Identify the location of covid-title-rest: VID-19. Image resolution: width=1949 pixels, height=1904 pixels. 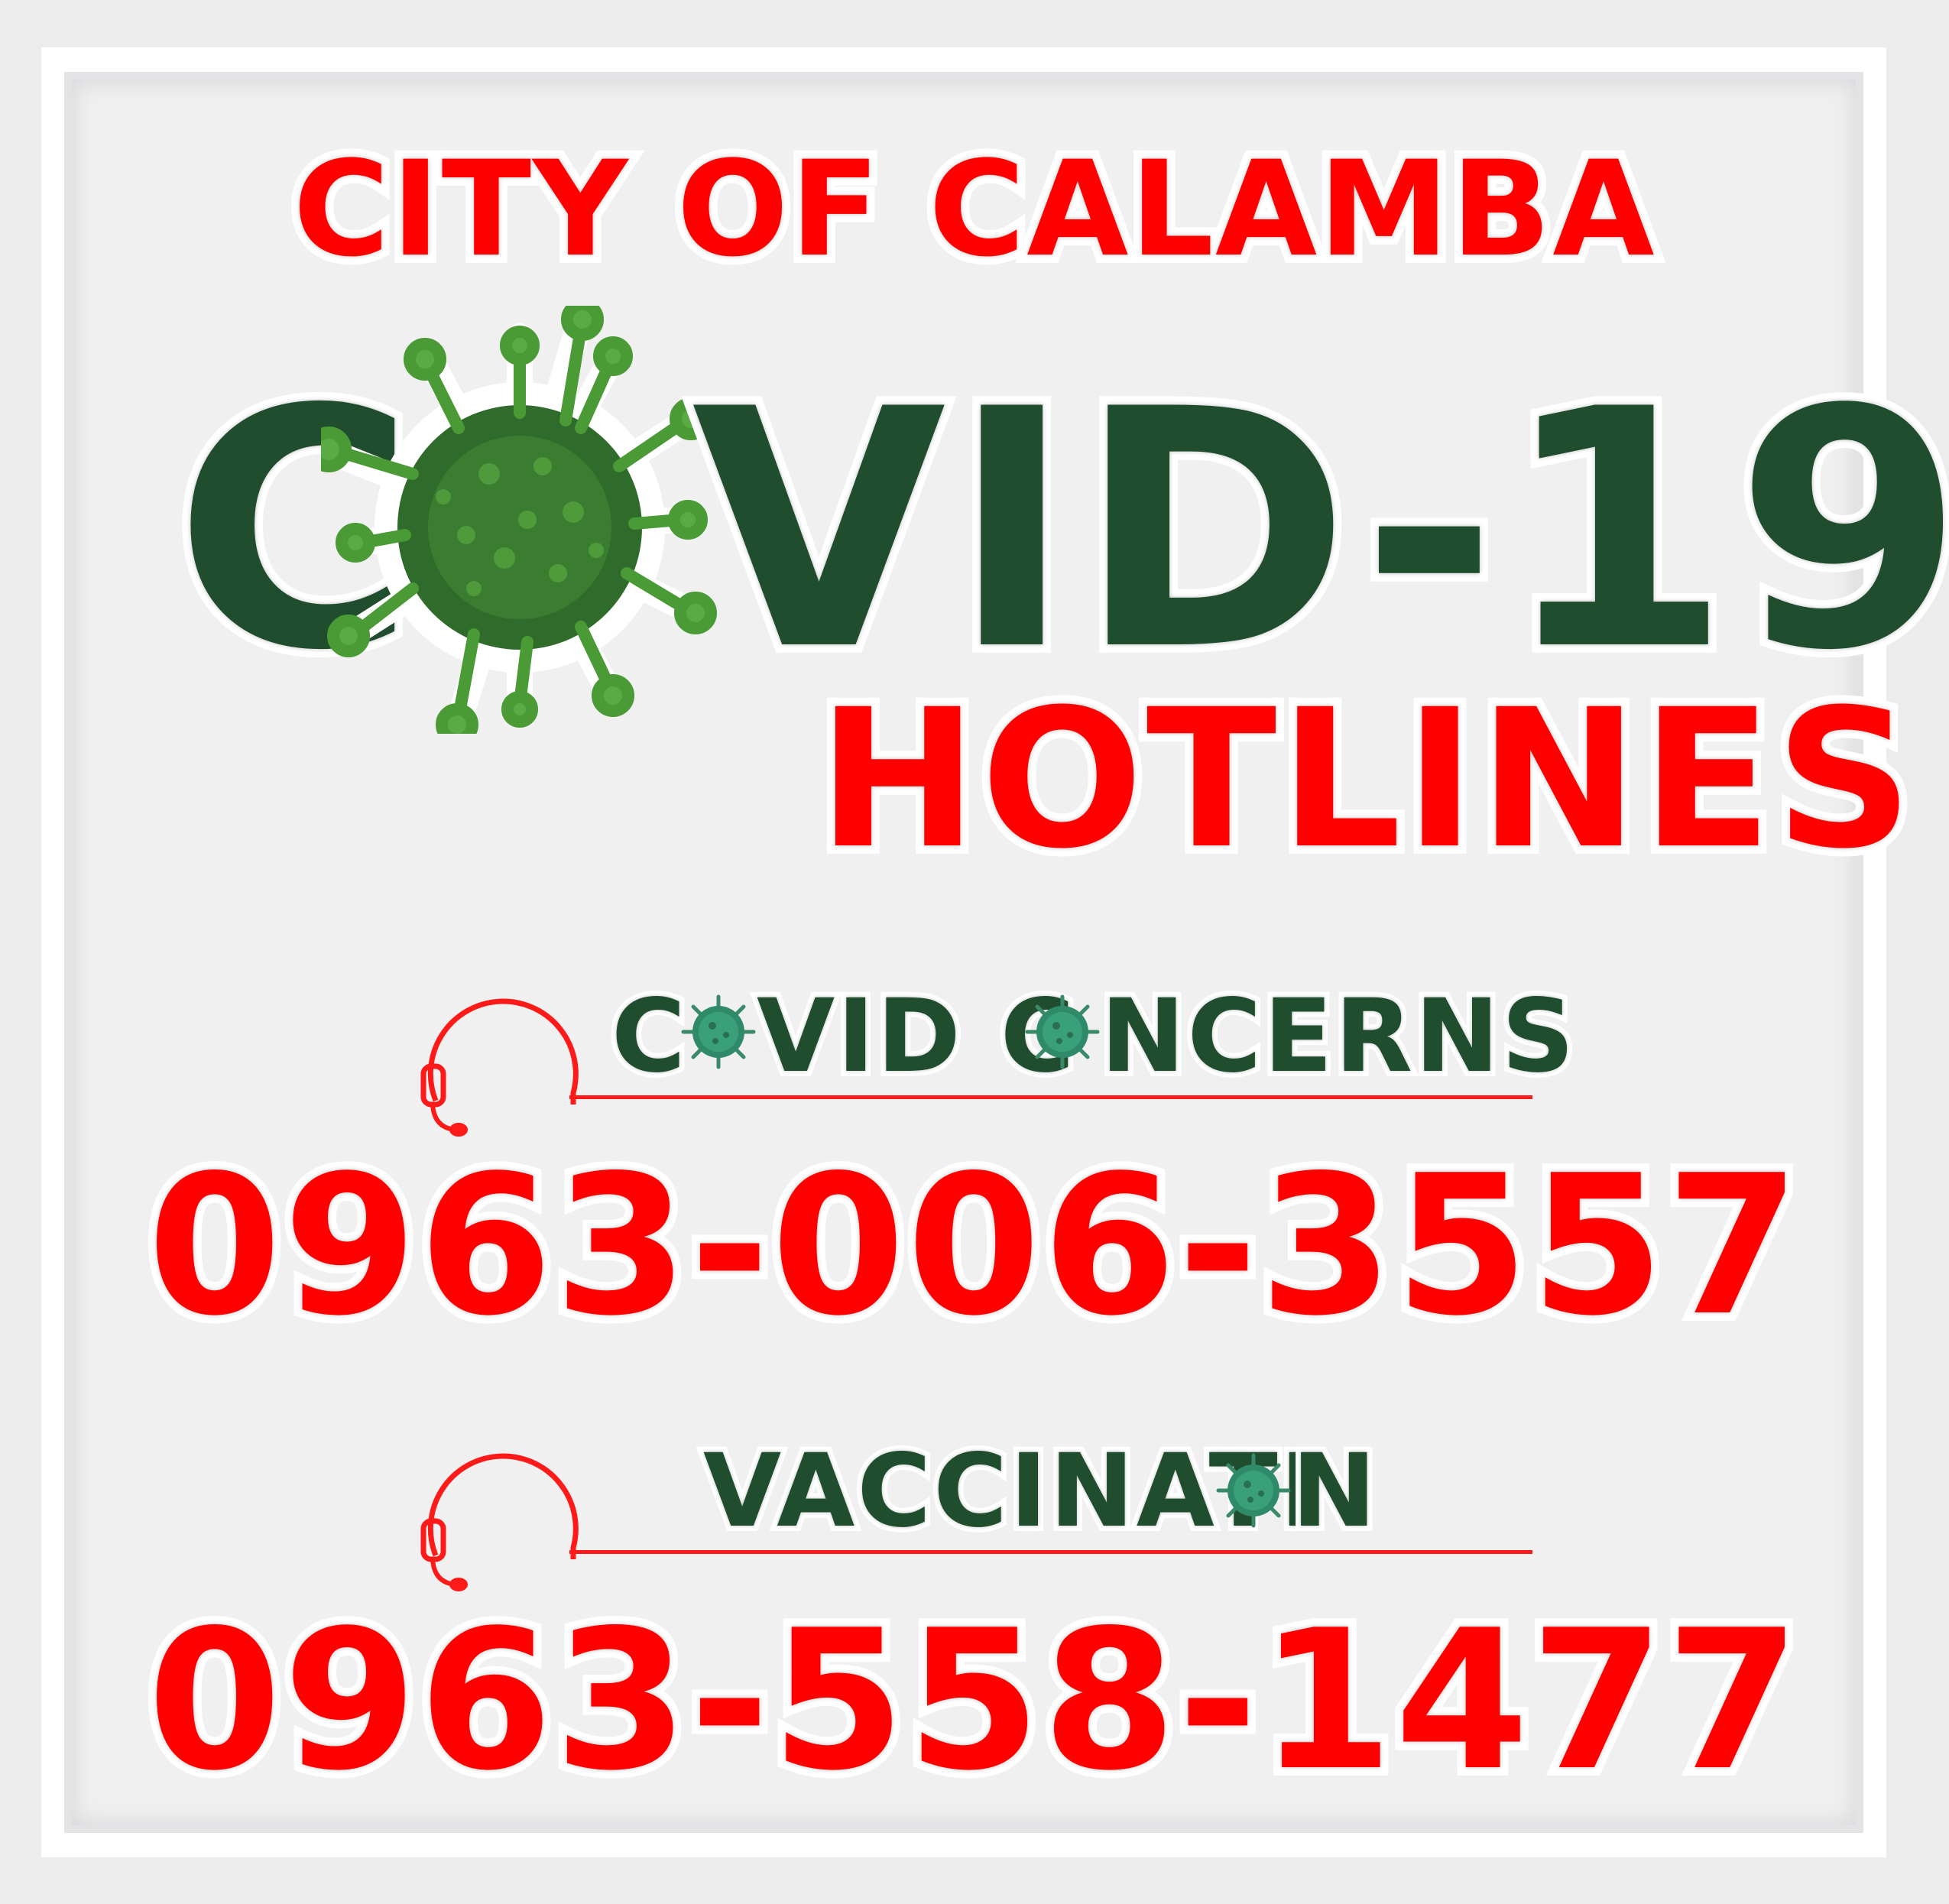
(1316, 531).